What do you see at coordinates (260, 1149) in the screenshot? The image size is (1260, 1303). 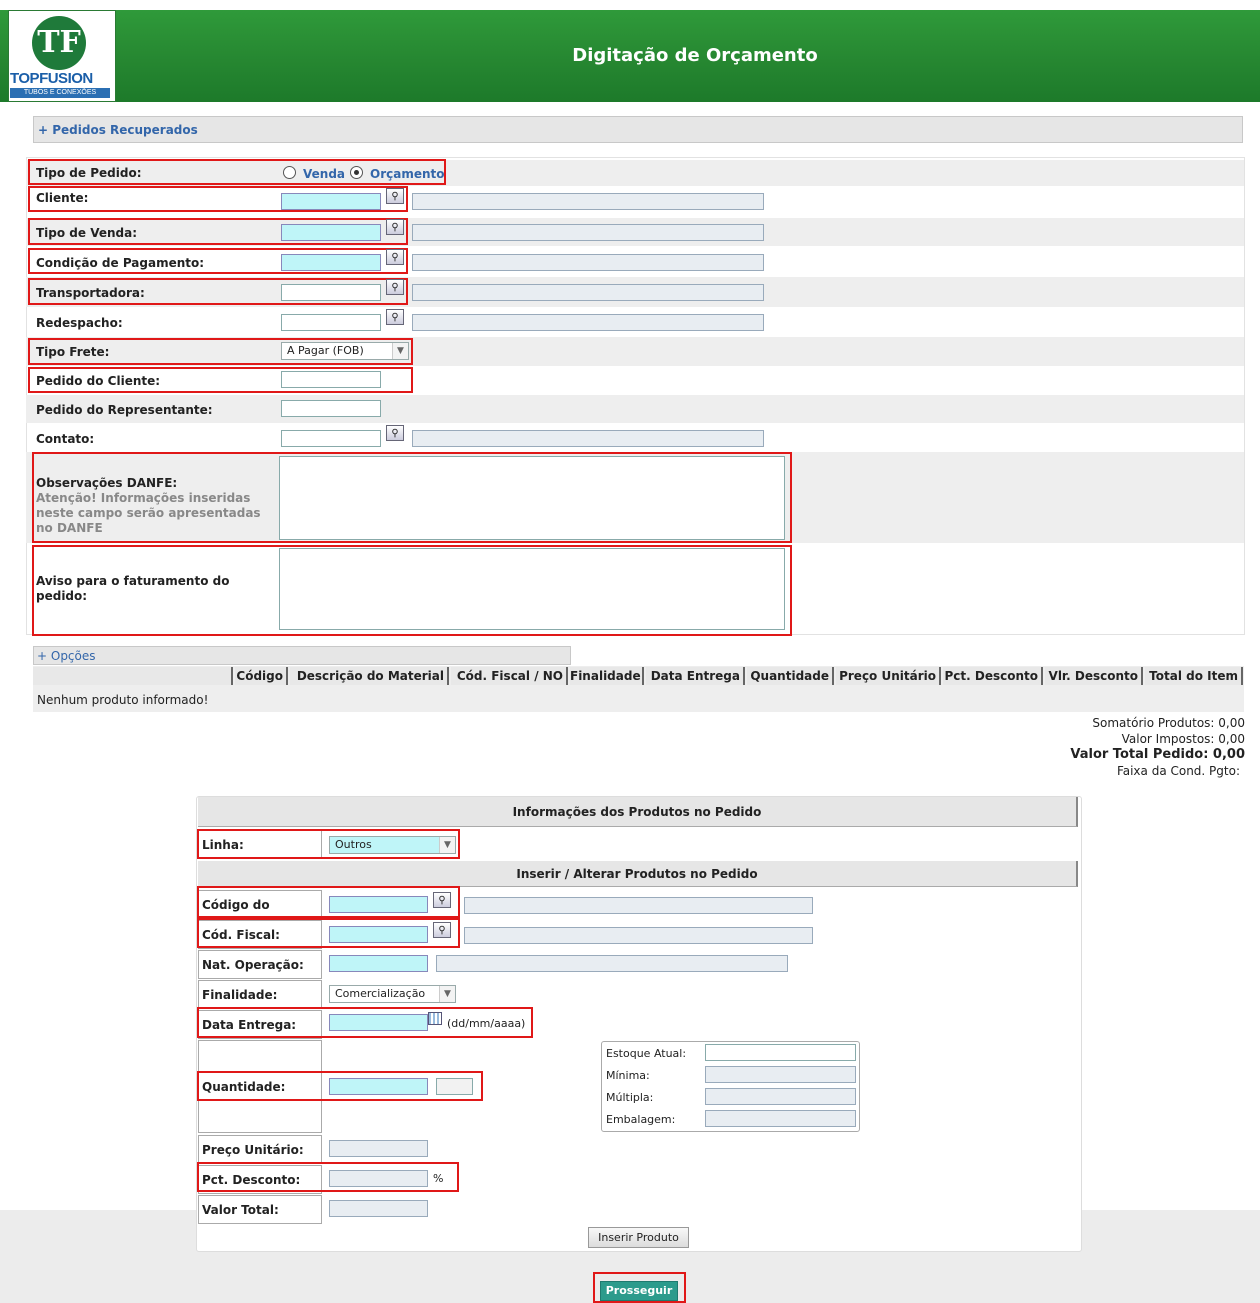 I see `preco-unitario-label: Preço Unitário:` at bounding box center [260, 1149].